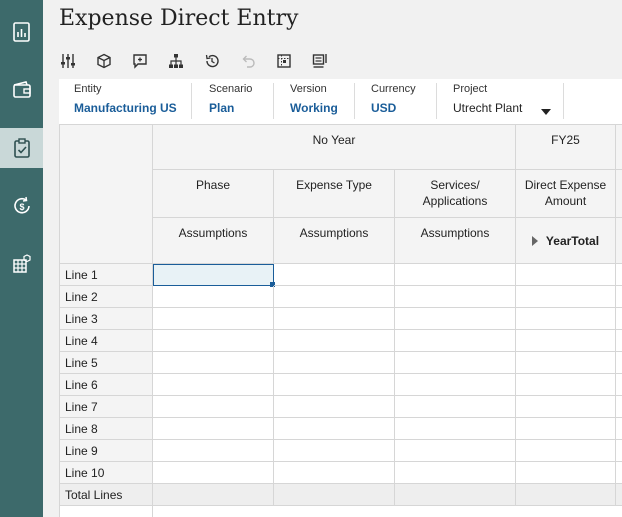 The image size is (622, 517). I want to click on total-row-label: Total Lines, so click(106, 495).